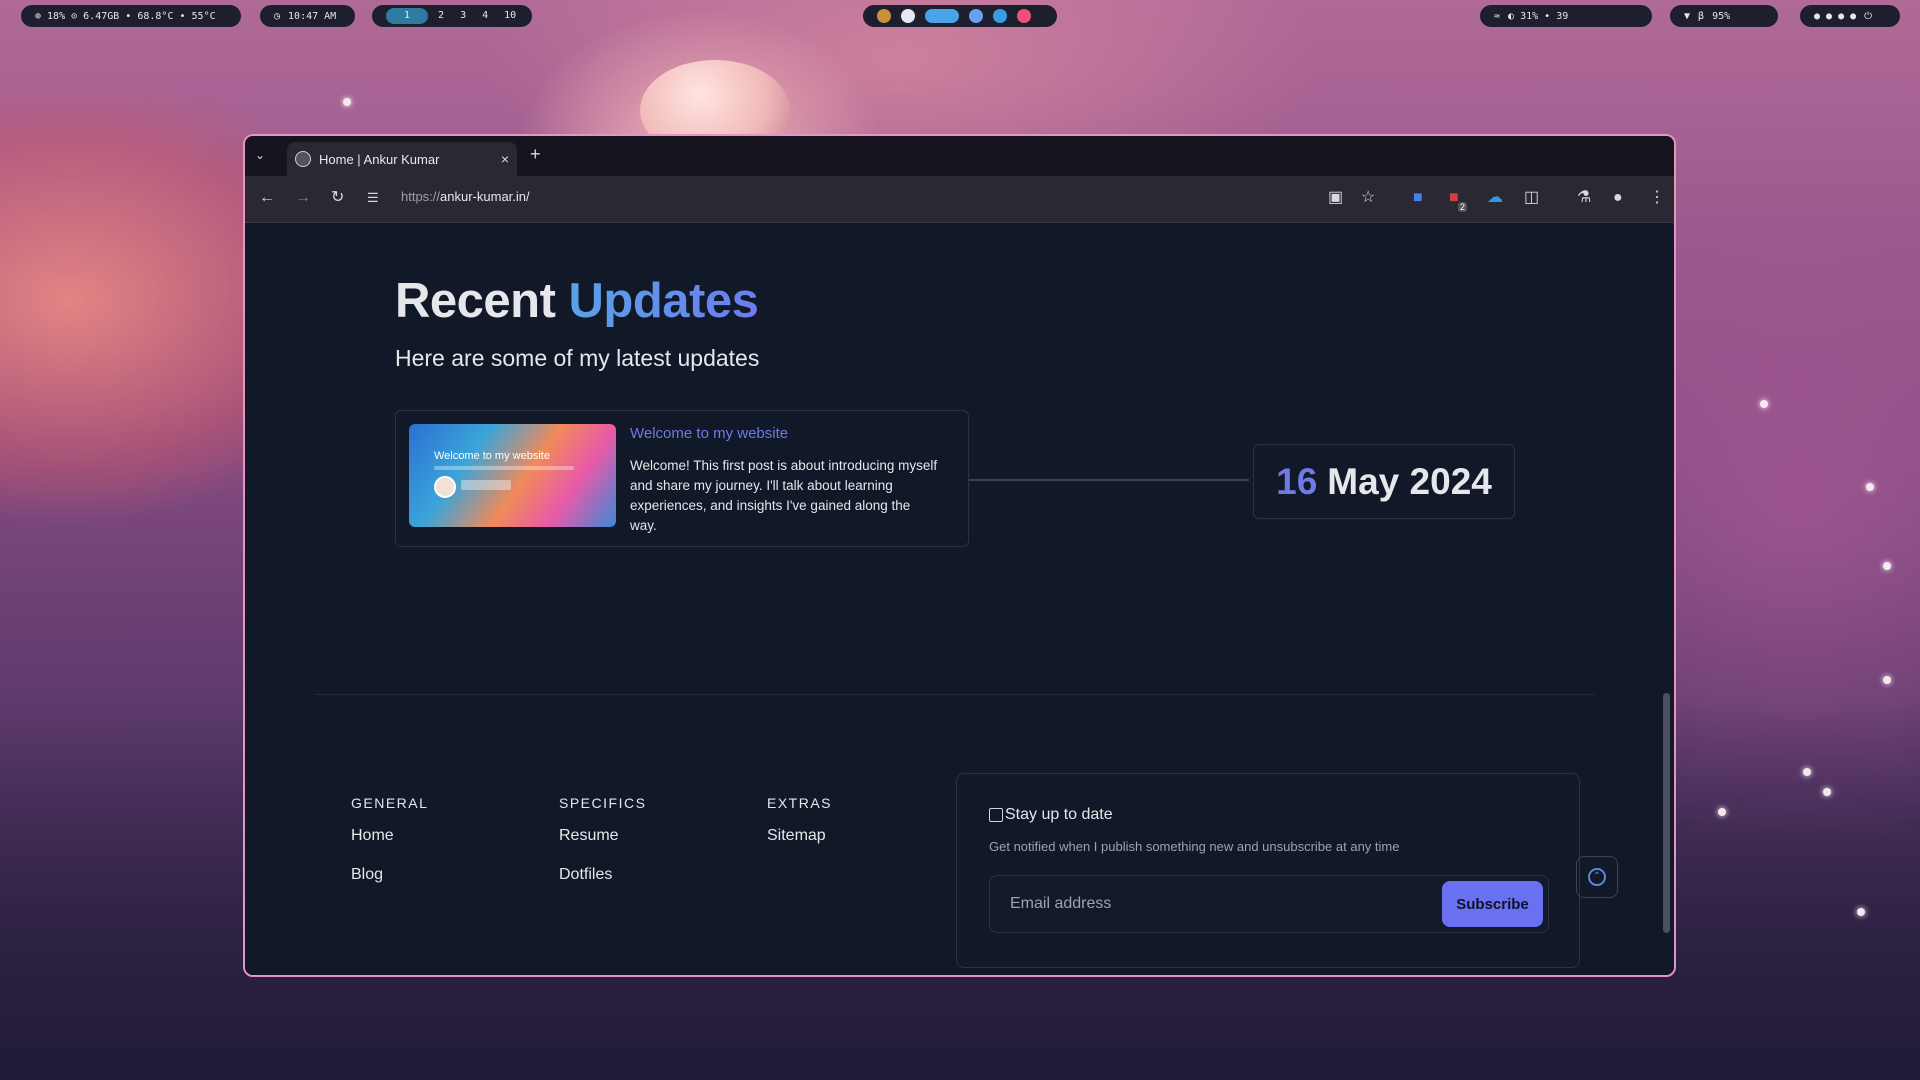 This screenshot has width=1920, height=1080. What do you see at coordinates (303, 198) in the screenshot?
I see `forward-arrow-icon: →` at bounding box center [303, 198].